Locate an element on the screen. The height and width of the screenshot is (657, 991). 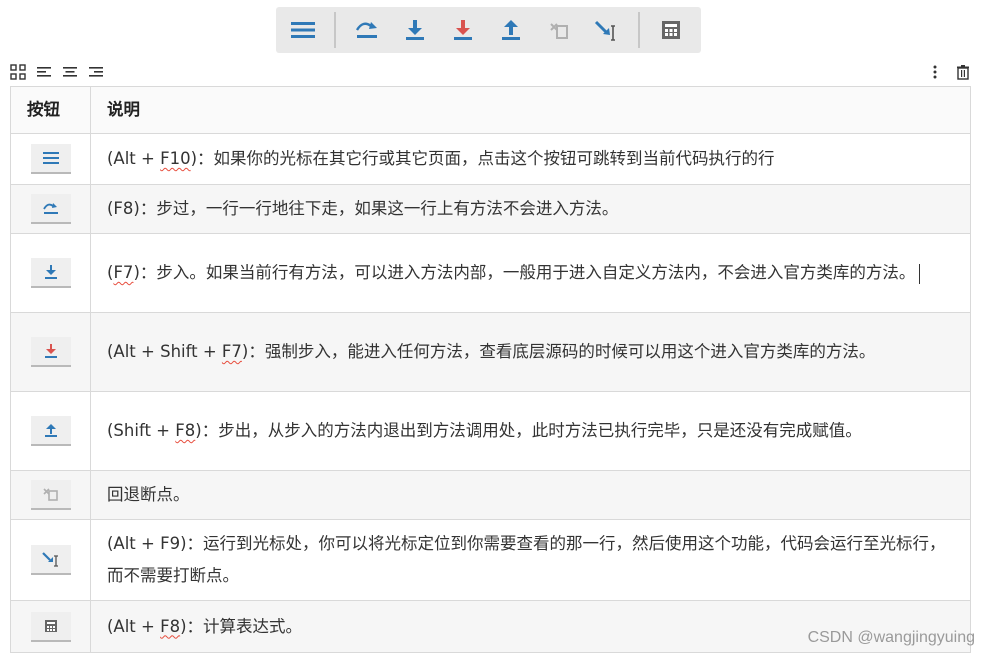
desc-key: F10 is located at coordinates (175, 158).